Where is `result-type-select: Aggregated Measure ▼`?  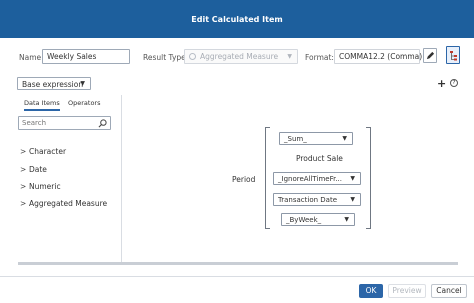
result-type-select: Aggregated Measure ▼ is located at coordinates (241, 56).